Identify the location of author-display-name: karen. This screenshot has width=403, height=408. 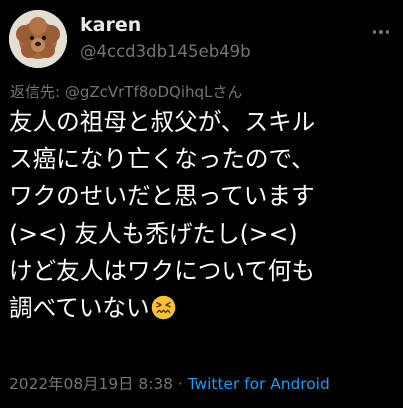
(110, 25).